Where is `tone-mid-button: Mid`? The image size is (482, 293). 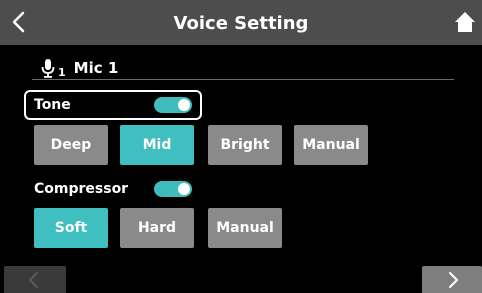 tone-mid-button: Mid is located at coordinates (157, 145).